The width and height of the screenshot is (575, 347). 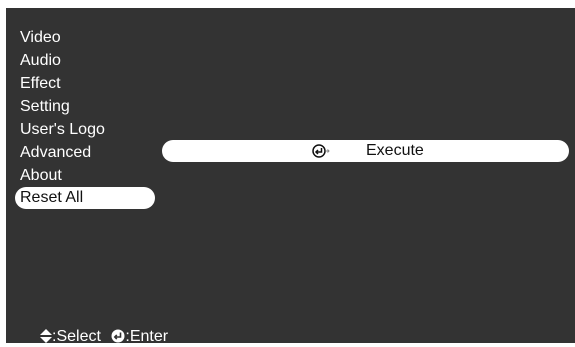 I want to click on enter-arrow-icon, so click(x=321, y=151).